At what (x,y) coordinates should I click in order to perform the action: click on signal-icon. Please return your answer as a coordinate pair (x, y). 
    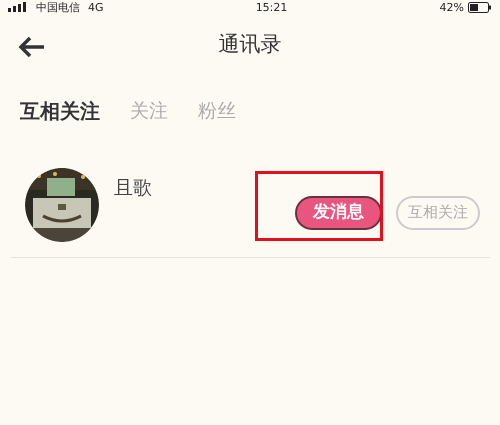
    Looking at the image, I should click on (18, 7).